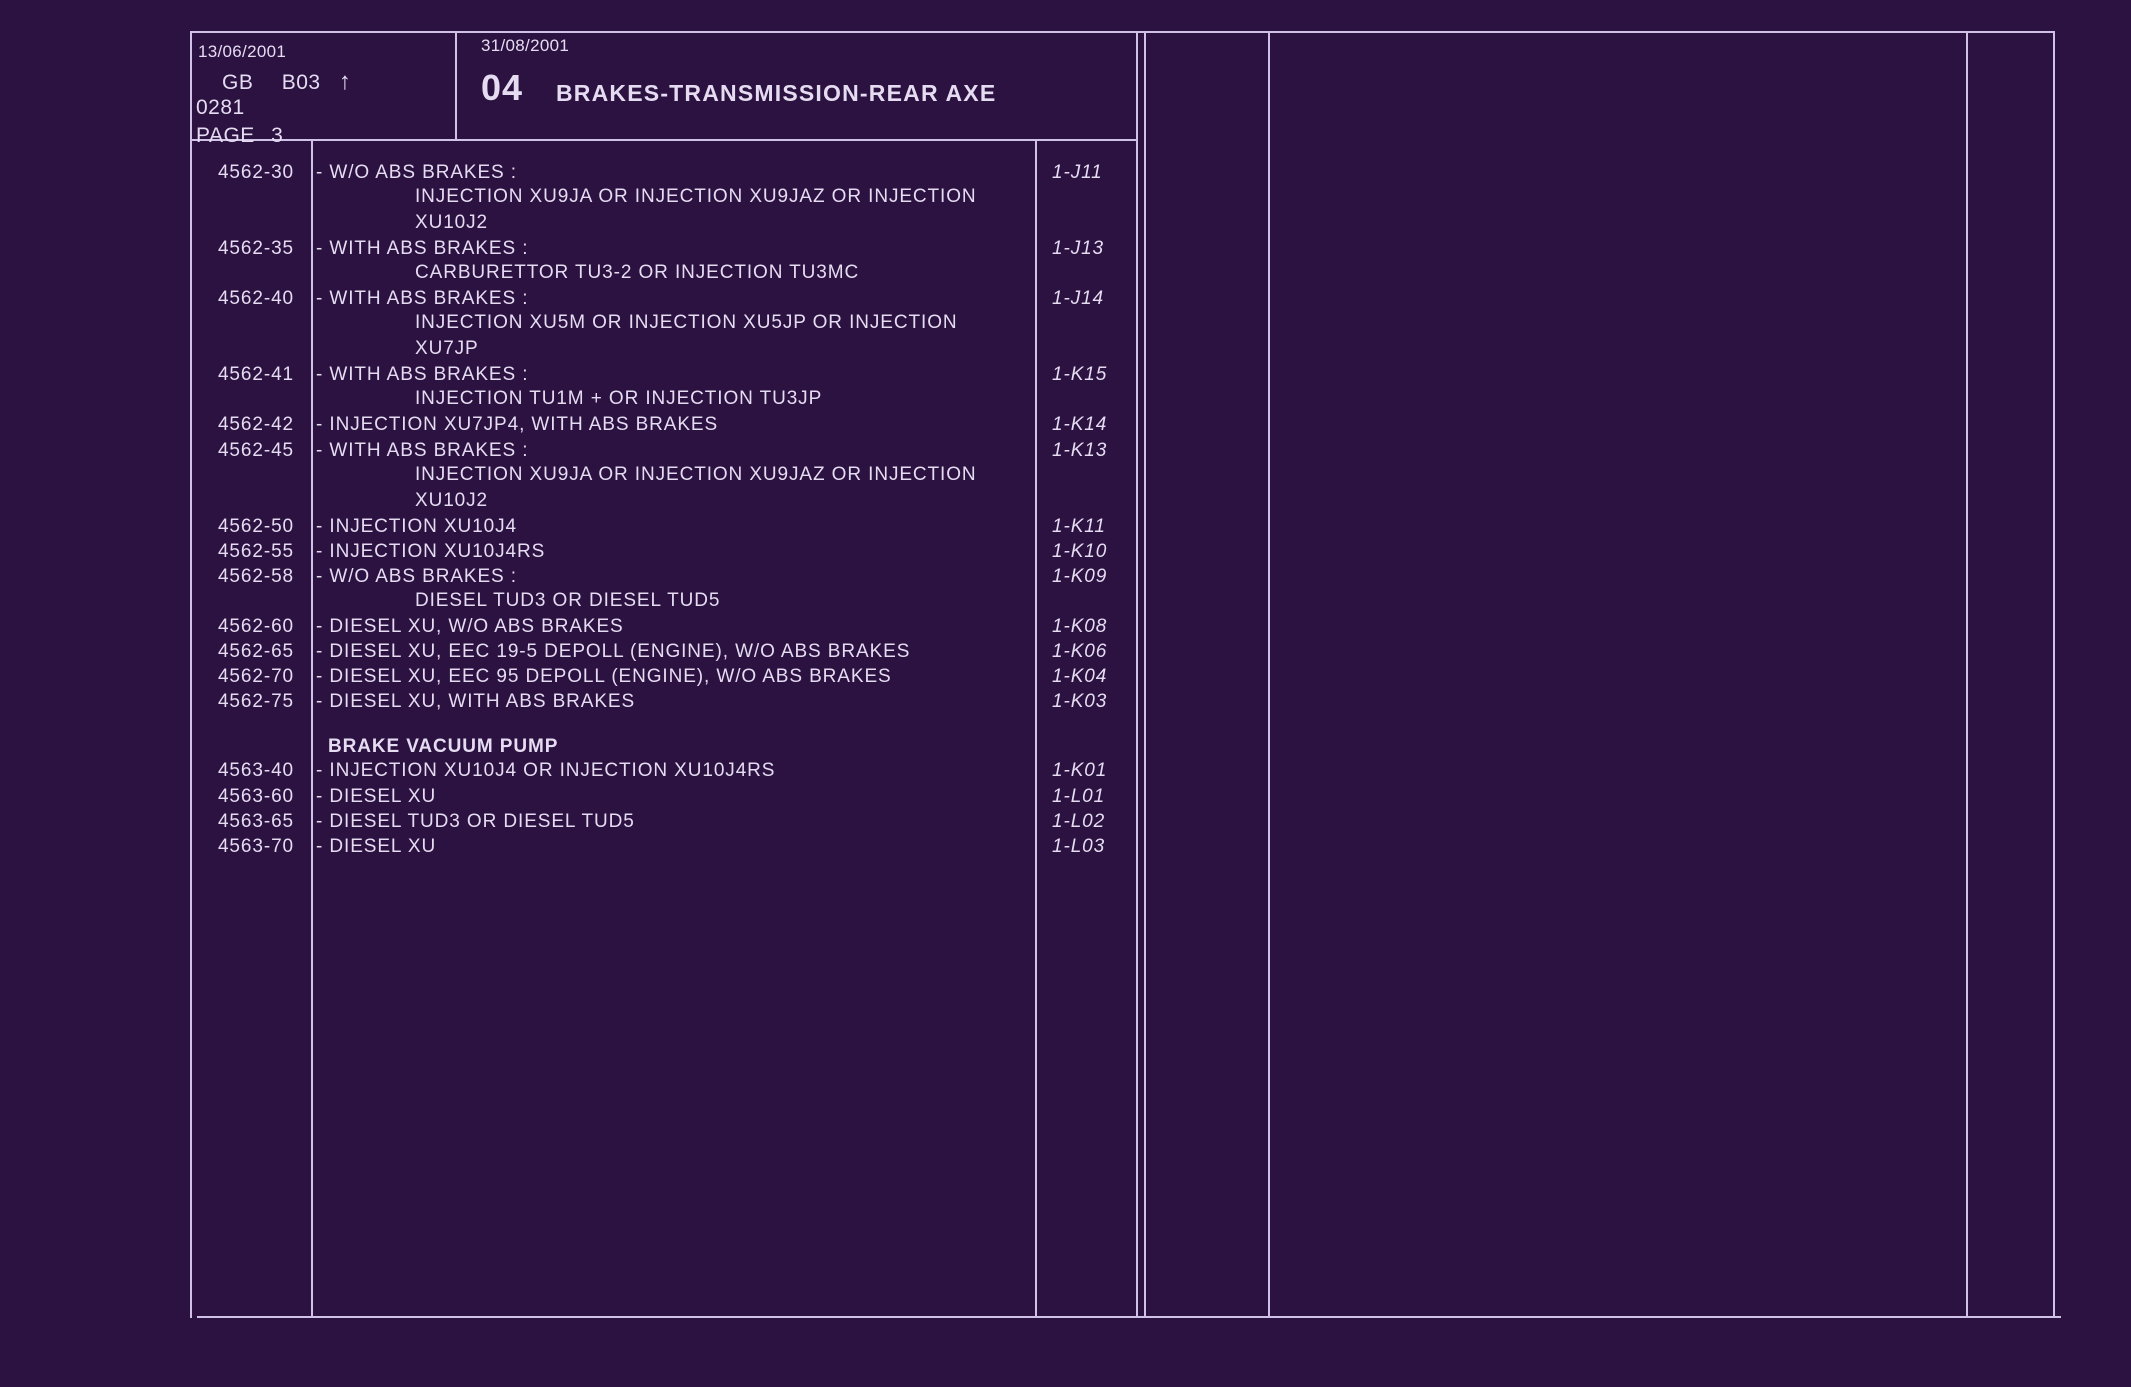 The width and height of the screenshot is (2131, 1387). What do you see at coordinates (517, 424) in the screenshot?
I see `item-description: - INJECTION XU7JP4, WITH ABS BRAKES` at bounding box center [517, 424].